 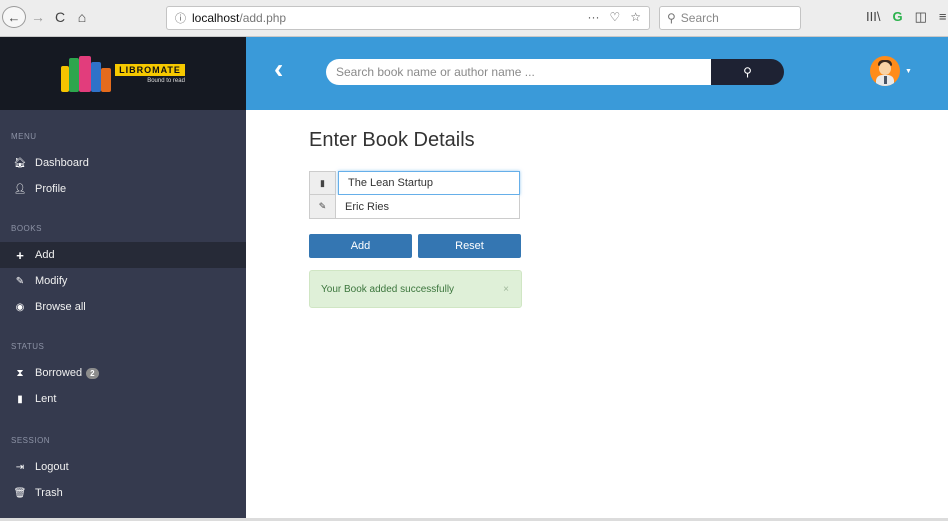 What do you see at coordinates (180, 18) in the screenshot?
I see `info-icon: ⓘ` at bounding box center [180, 18].